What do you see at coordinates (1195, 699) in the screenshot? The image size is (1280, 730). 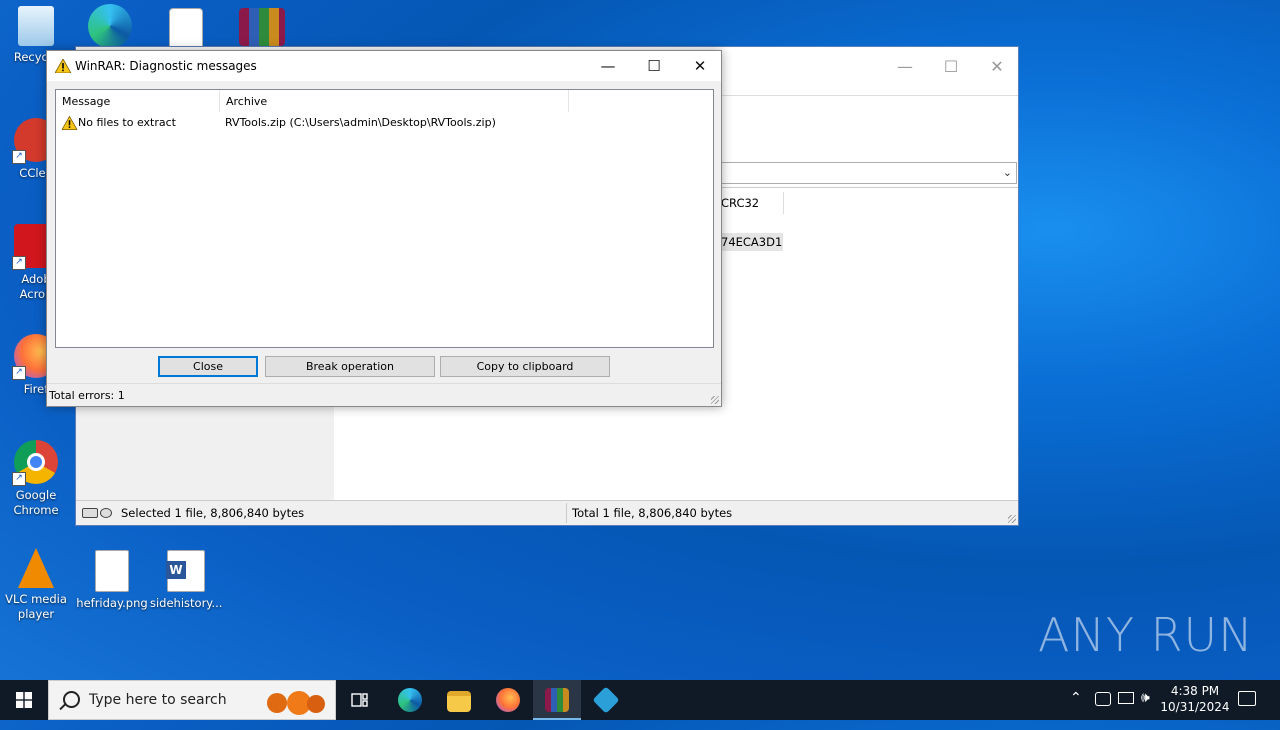 I see `clock: 4:38 PM 10/31/2024` at bounding box center [1195, 699].